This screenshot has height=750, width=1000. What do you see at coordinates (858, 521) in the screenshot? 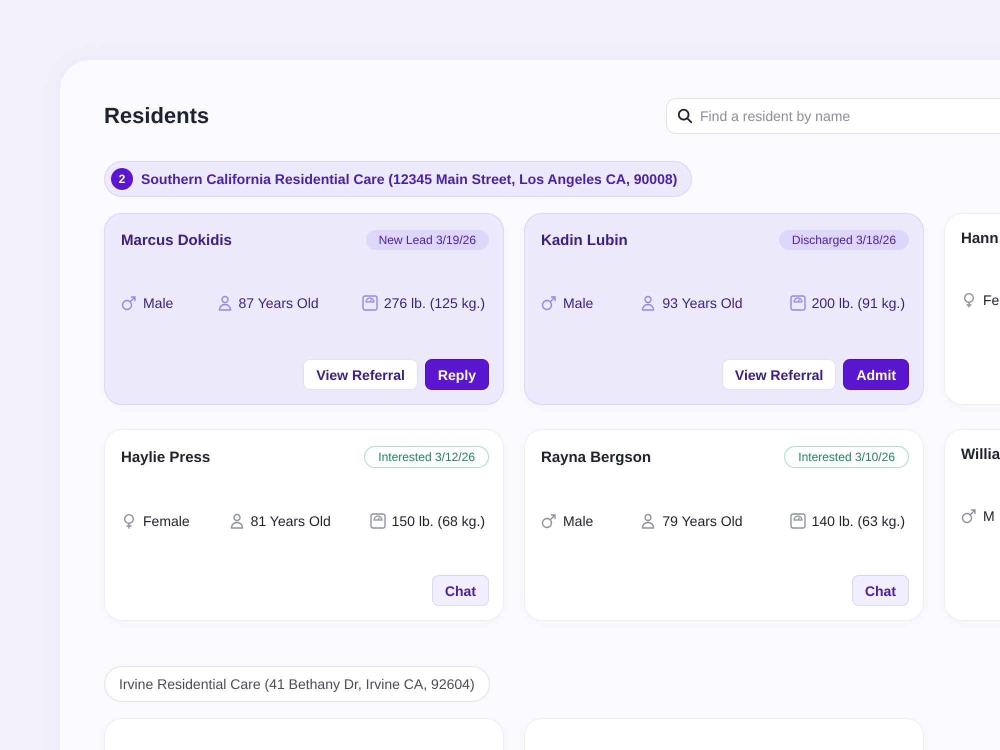
I see `weight-text: 140 lb. (63 kg.)` at bounding box center [858, 521].